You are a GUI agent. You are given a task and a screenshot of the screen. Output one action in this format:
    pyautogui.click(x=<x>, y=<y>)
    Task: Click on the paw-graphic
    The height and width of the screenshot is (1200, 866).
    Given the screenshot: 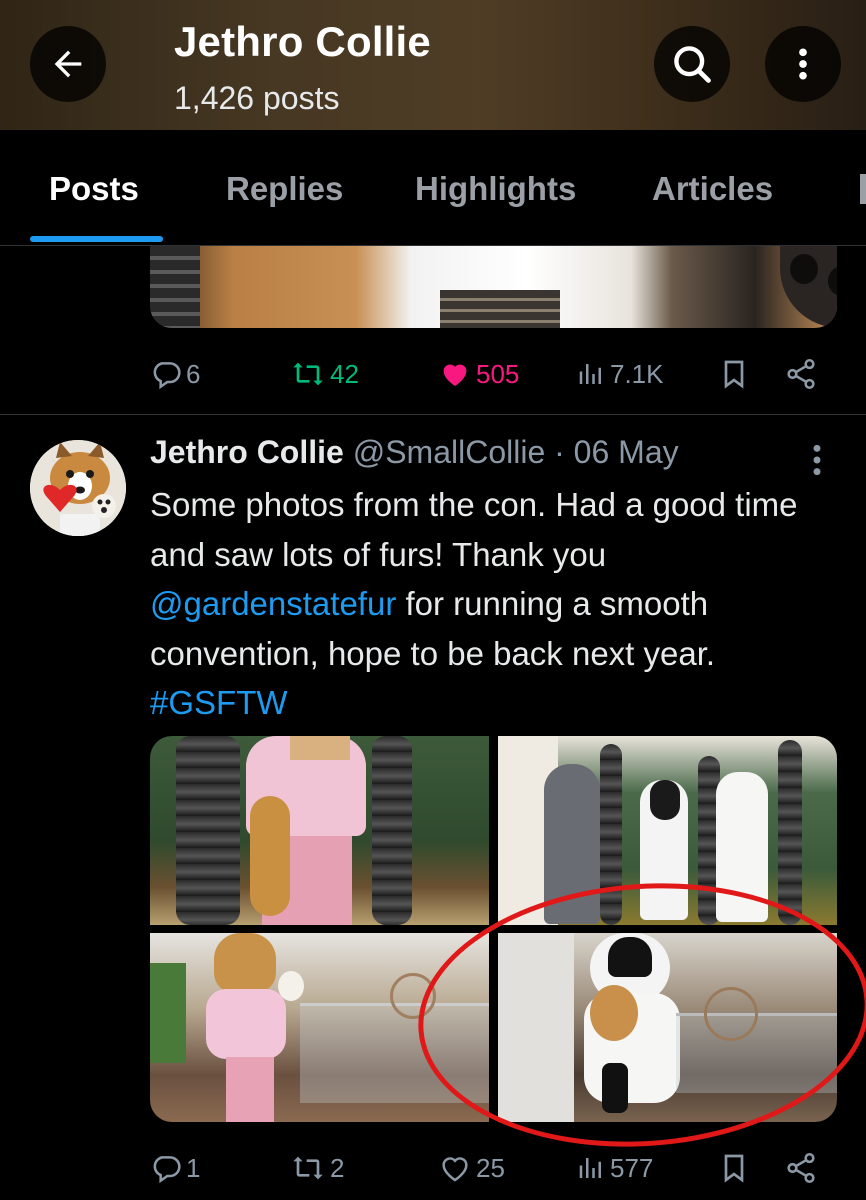 What is the action you would take?
    pyautogui.click(x=808, y=287)
    